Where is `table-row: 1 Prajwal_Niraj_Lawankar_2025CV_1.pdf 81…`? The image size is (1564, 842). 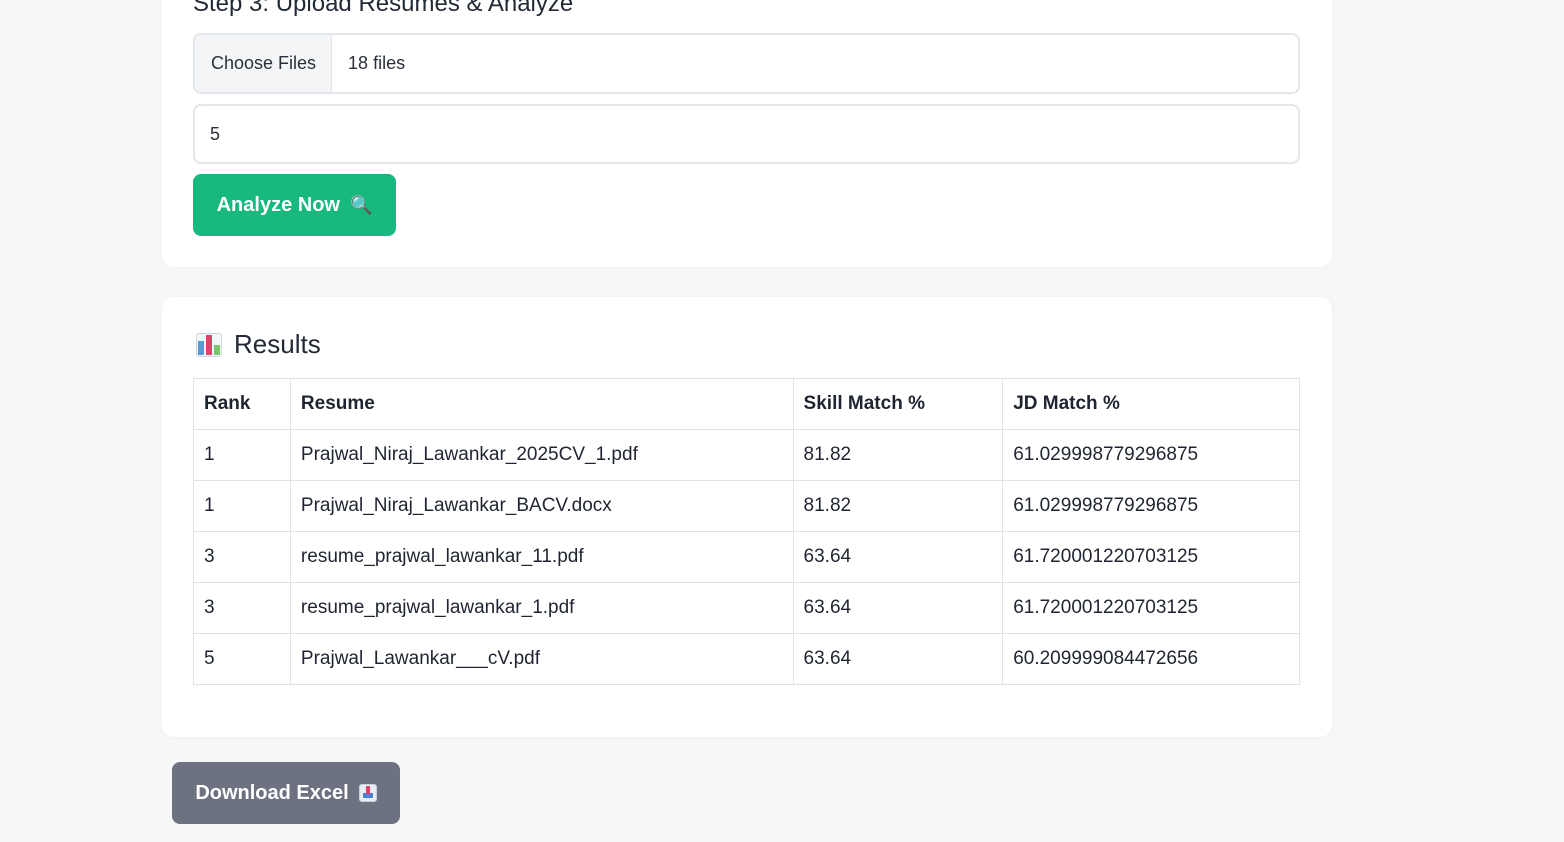 table-row: 1 Prajwal_Niraj_Lawankar_2025CV_1.pdf 81… is located at coordinates (746, 455).